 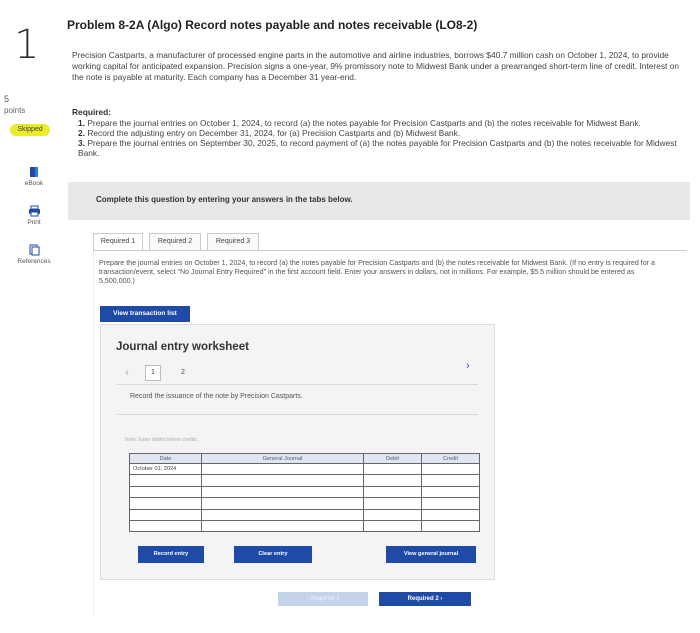 What do you see at coordinates (450, 458) in the screenshot?
I see `column-header-credit: Credit` at bounding box center [450, 458].